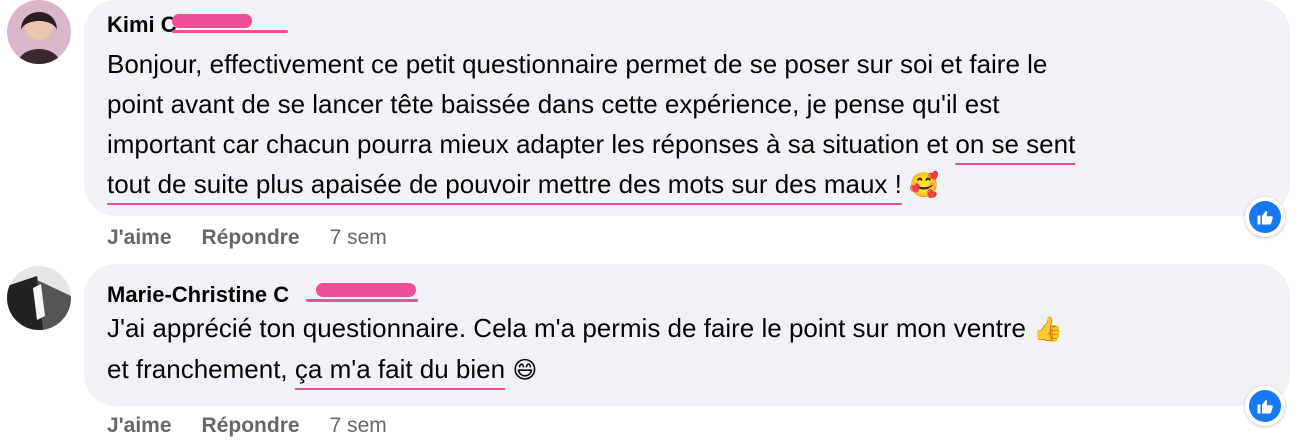 Image resolution: width=1304 pixels, height=447 pixels. Describe the element at coordinates (198, 295) in the screenshot. I see `comment-author: Marie-Christine C` at that location.